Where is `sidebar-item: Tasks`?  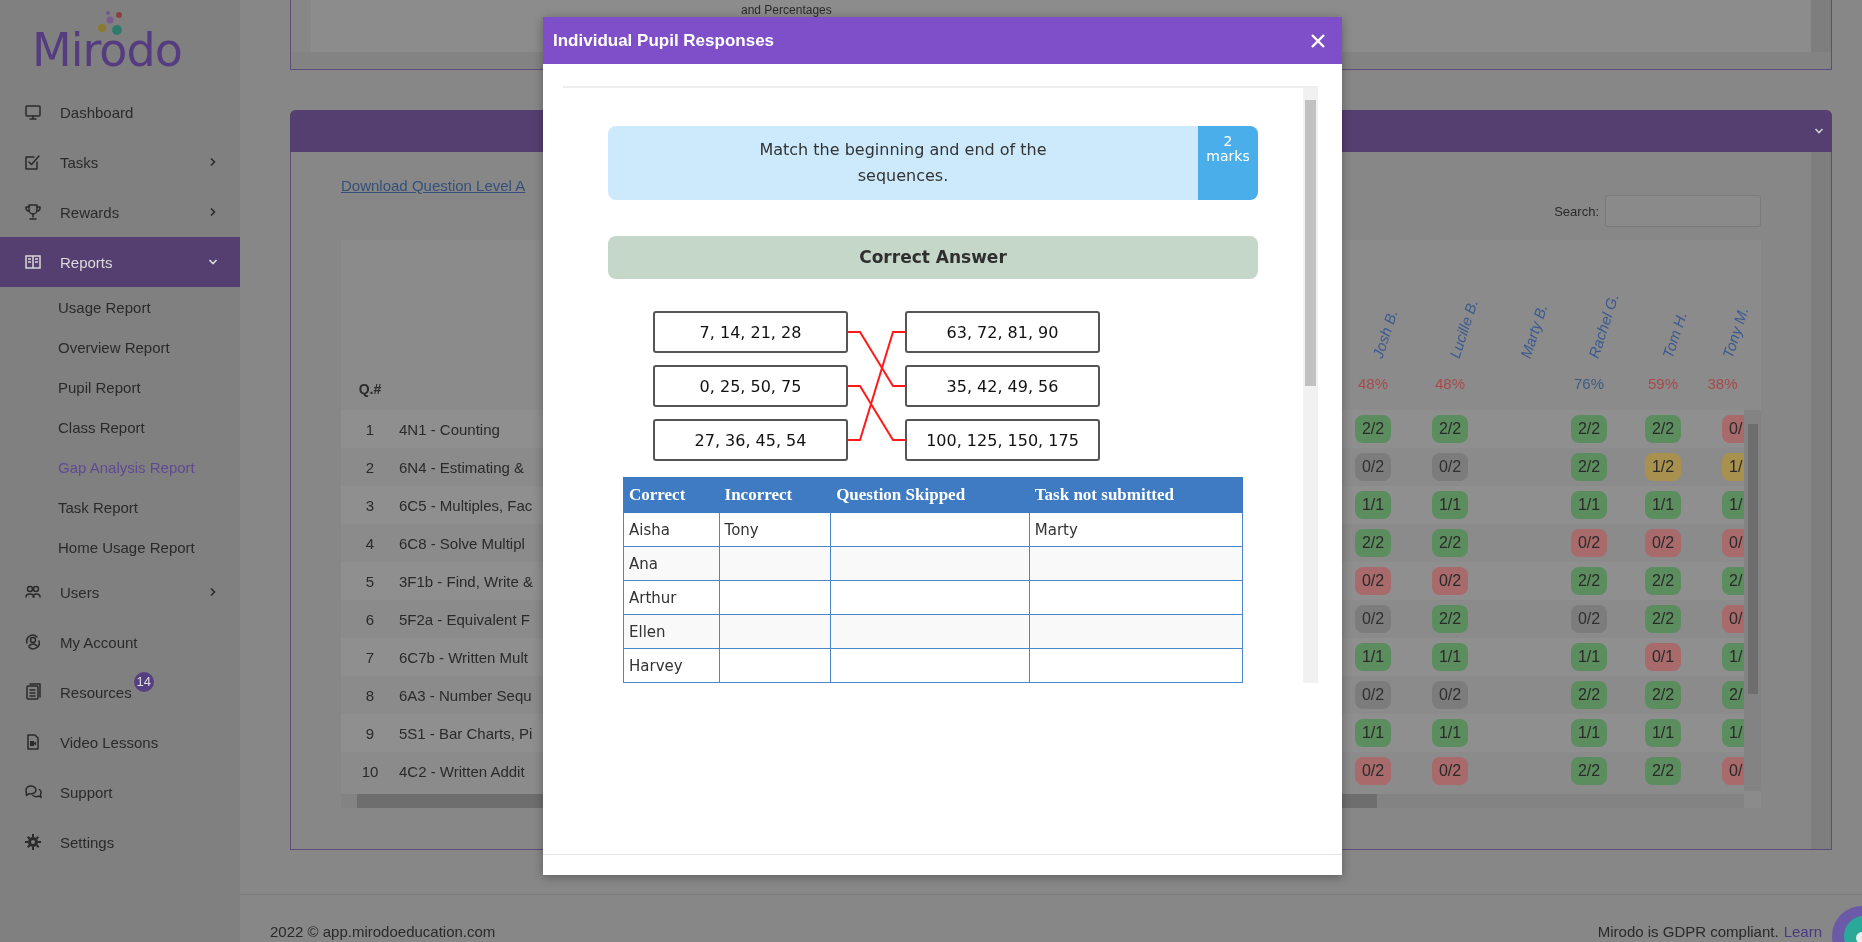
sidebar-item: Tasks is located at coordinates (120, 162).